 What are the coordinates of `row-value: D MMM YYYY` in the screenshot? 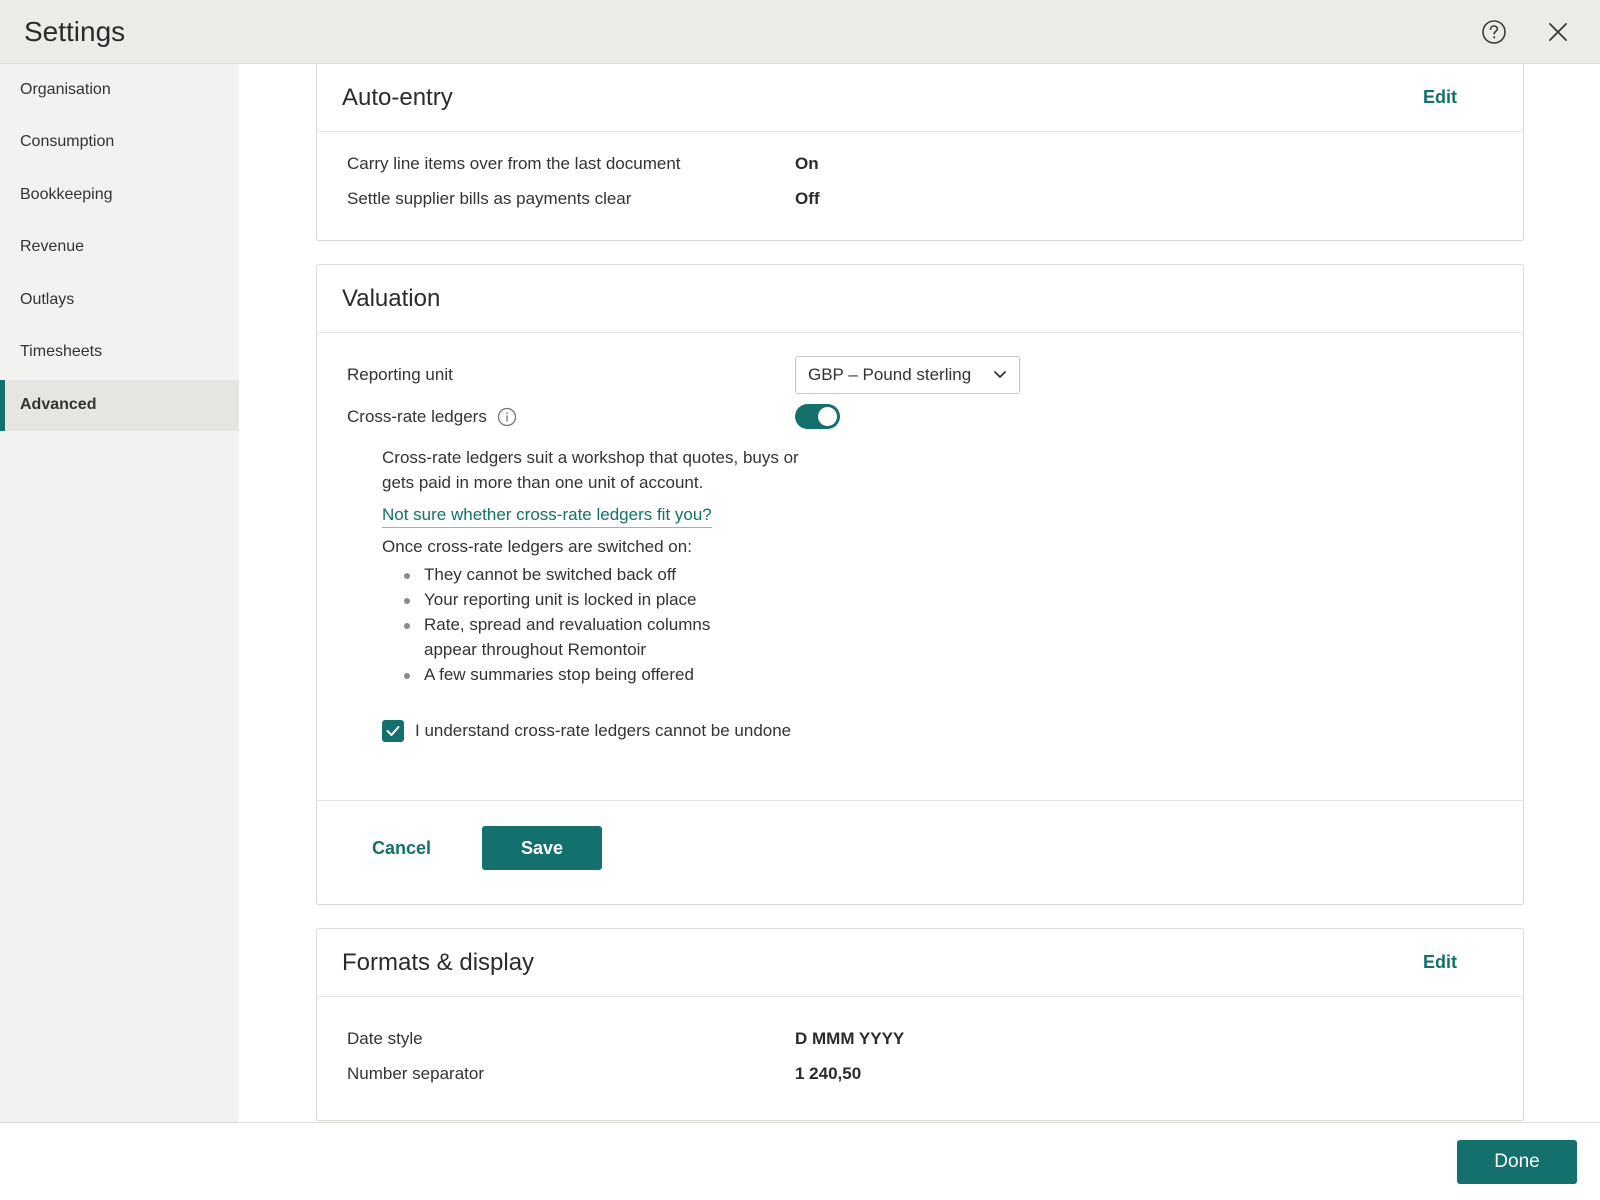 It's located at (850, 1038).